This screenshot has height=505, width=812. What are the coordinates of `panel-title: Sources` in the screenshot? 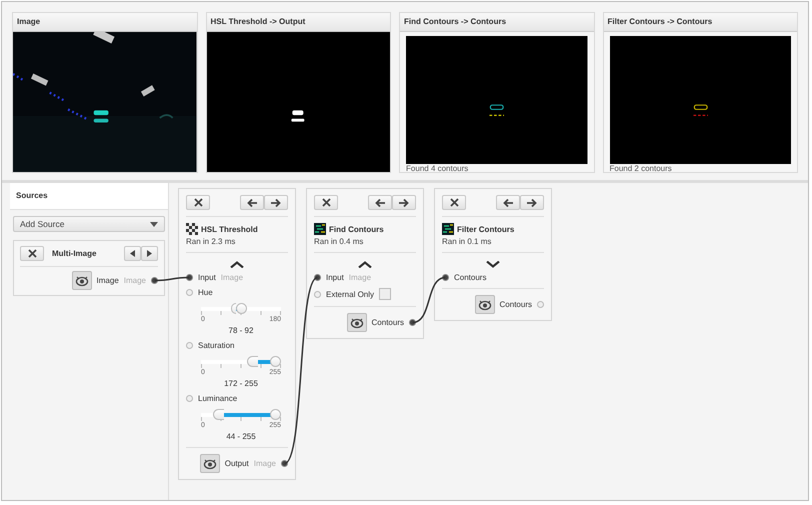 It's located at (89, 196).